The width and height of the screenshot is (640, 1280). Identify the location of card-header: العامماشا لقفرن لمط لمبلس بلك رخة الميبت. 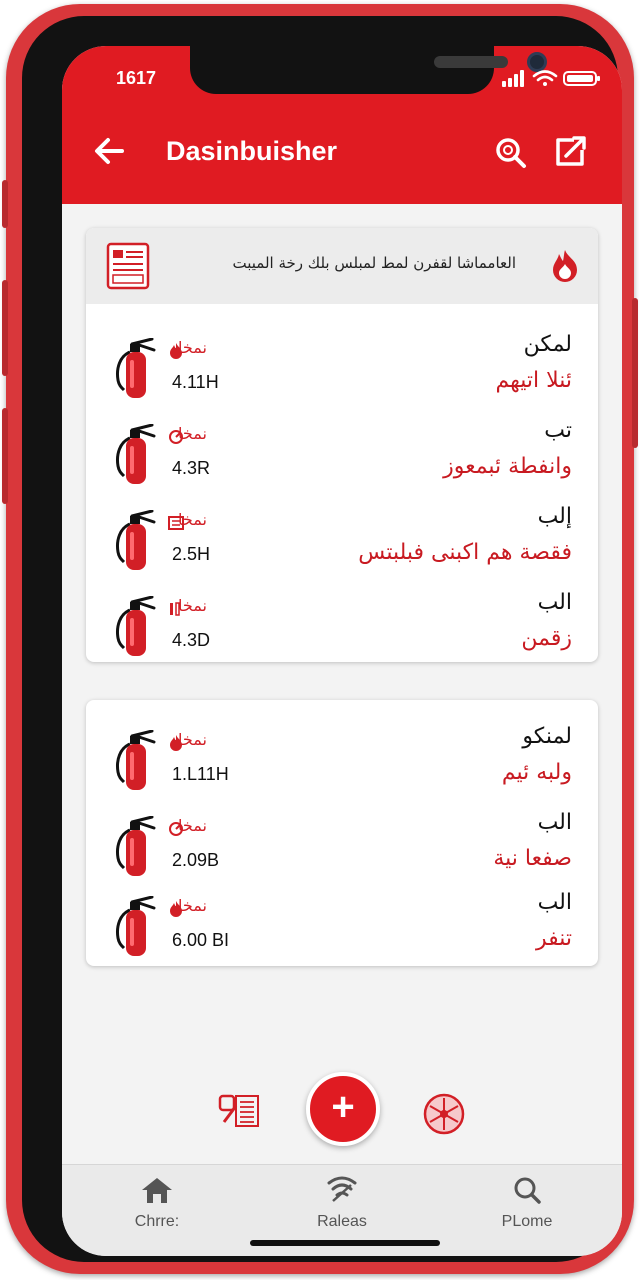
(342, 266).